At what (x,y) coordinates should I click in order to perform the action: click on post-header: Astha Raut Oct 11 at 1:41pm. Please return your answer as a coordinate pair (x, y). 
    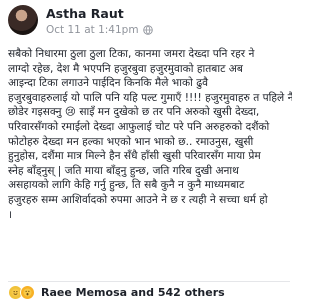
    Looking at the image, I should click on (149, 23).